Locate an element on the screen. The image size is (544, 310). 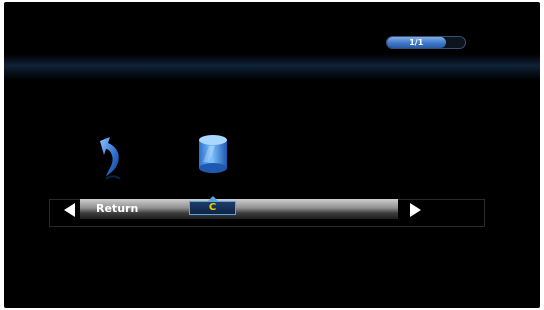
drive-c-label: C is located at coordinates (212, 208).